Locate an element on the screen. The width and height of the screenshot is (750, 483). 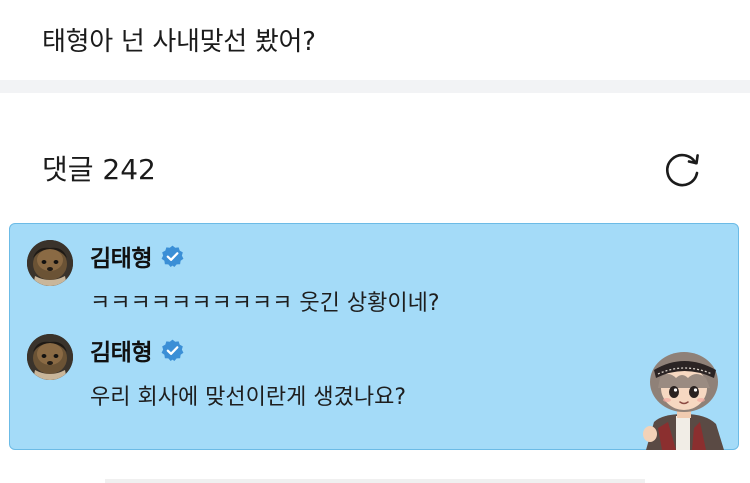
comment-text: 우리 회사에 맞선이란게 생겼나요? is located at coordinates (248, 397).